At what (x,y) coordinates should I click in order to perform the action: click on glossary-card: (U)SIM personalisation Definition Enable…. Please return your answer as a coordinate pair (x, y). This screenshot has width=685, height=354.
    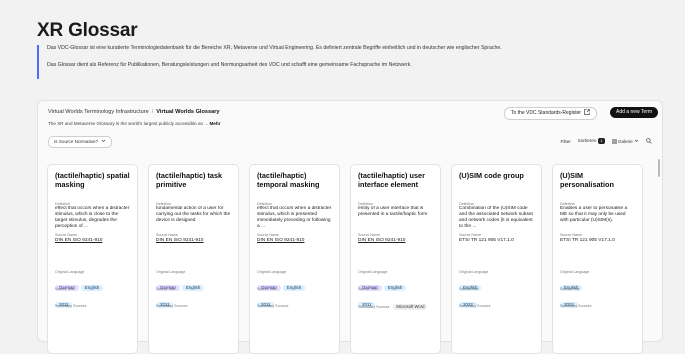
    Looking at the image, I should click on (597, 259).